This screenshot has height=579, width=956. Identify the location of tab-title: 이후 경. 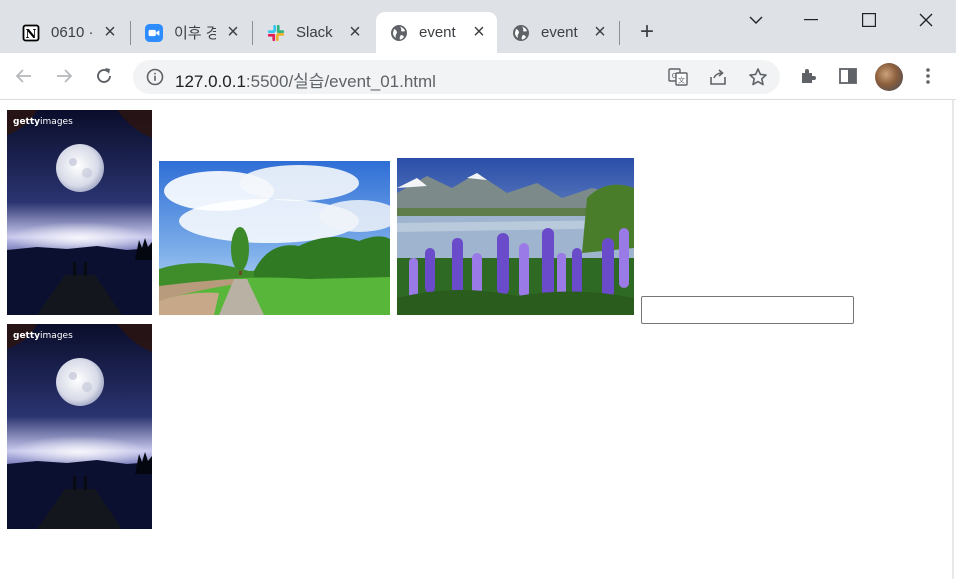
(195, 33).